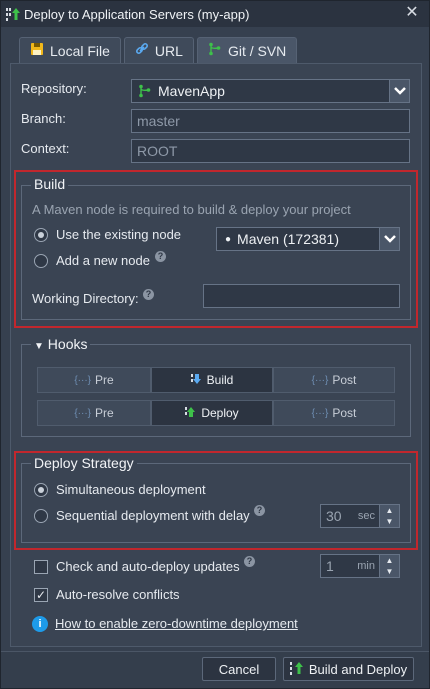 The height and width of the screenshot is (689, 430). Describe the element at coordinates (50, 184) in the screenshot. I see `build-legend: Build` at that location.